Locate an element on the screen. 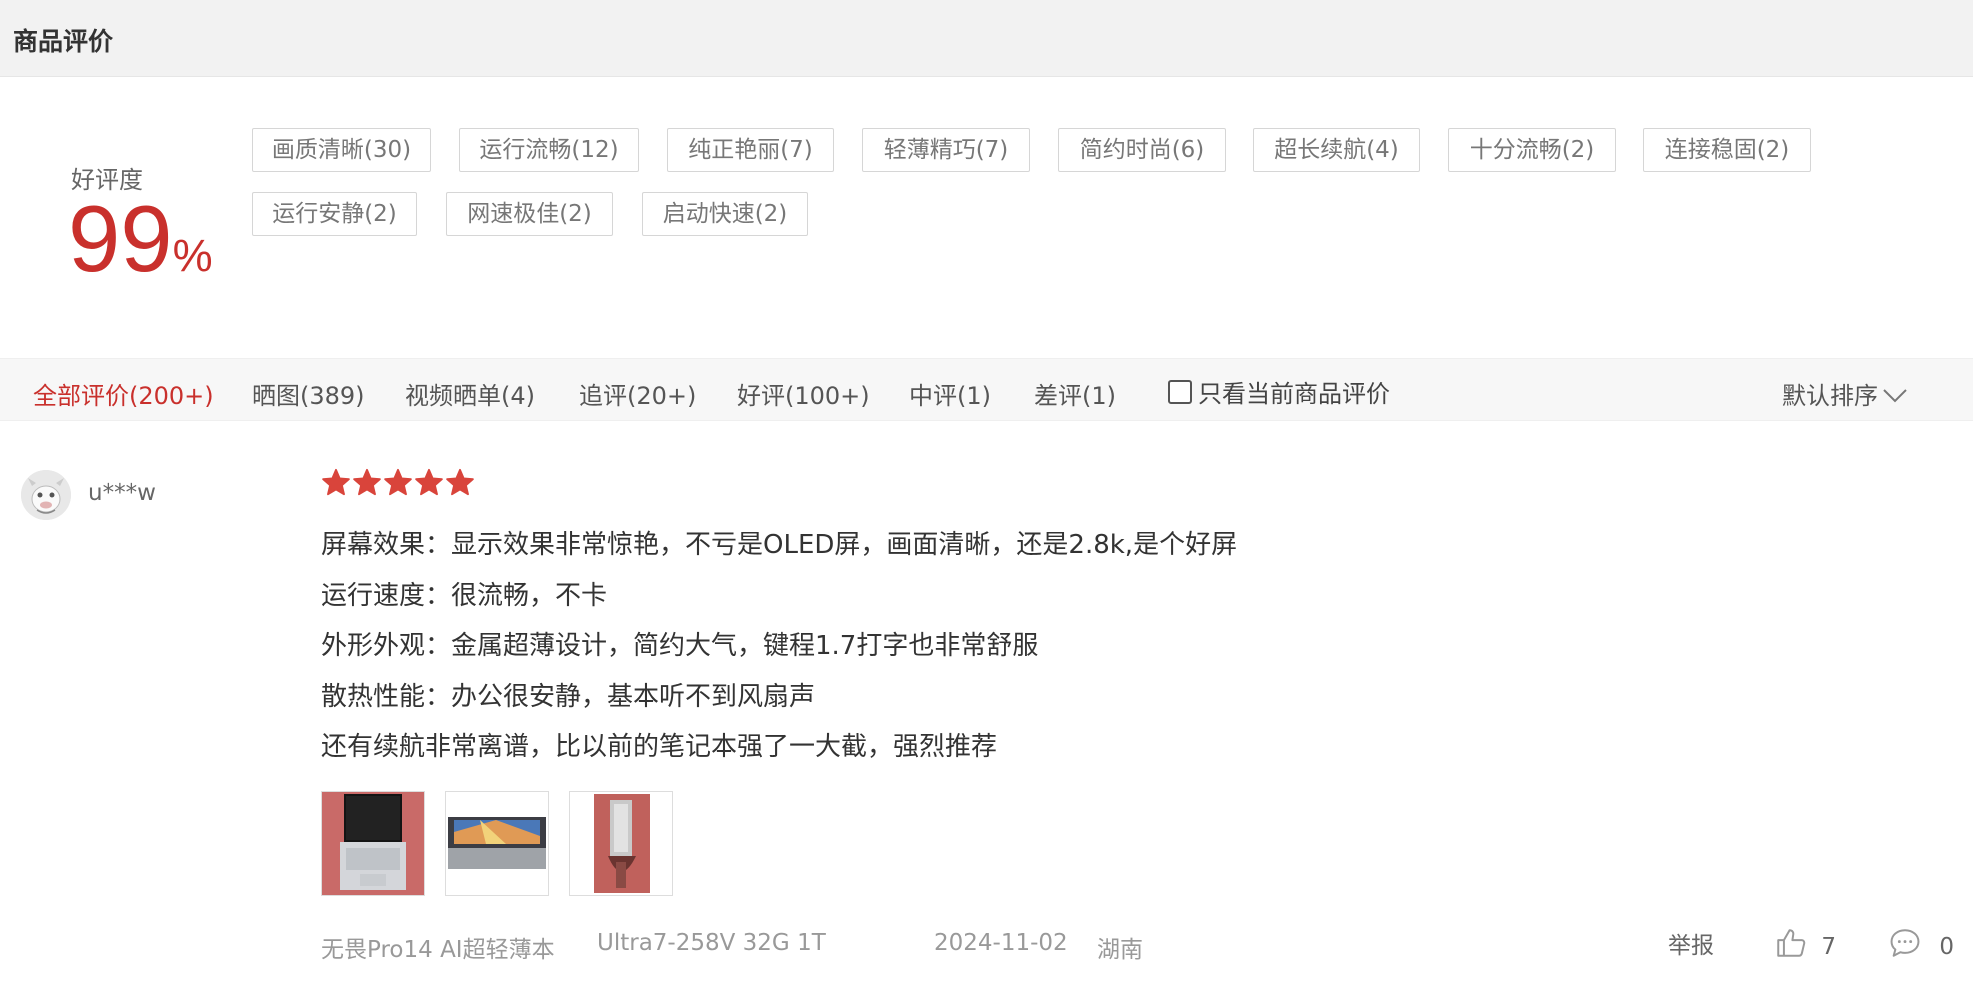 This screenshot has height=983, width=1973. tag-chip: 十分流畅(2) is located at coordinates (1532, 150).